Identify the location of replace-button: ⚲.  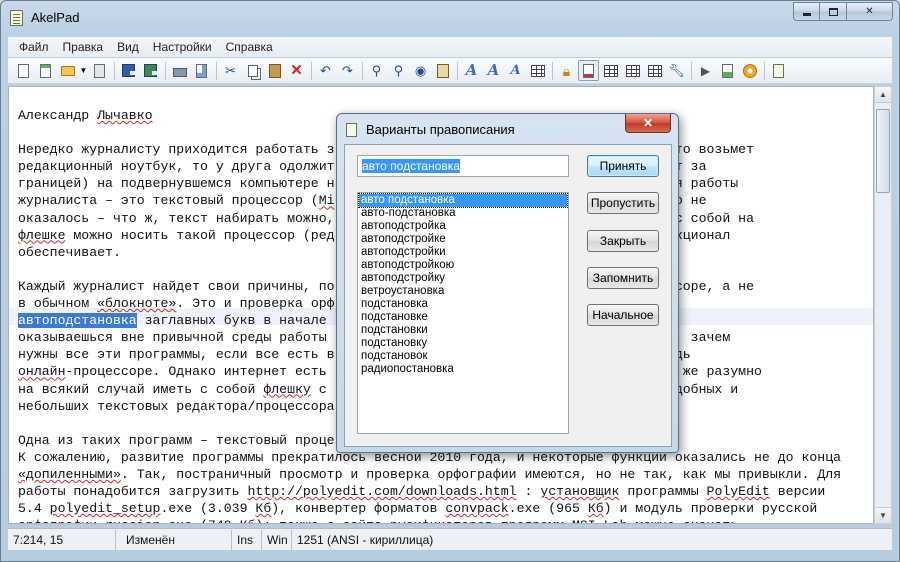
(398, 70).